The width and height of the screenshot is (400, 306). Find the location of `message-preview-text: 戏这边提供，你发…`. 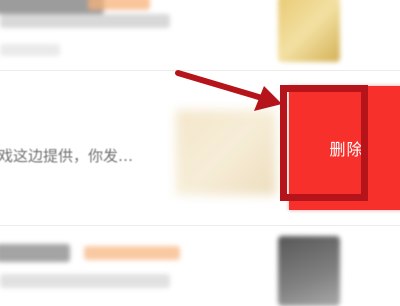

message-preview-text: 戏这边提供，你发… is located at coordinates (67, 156).